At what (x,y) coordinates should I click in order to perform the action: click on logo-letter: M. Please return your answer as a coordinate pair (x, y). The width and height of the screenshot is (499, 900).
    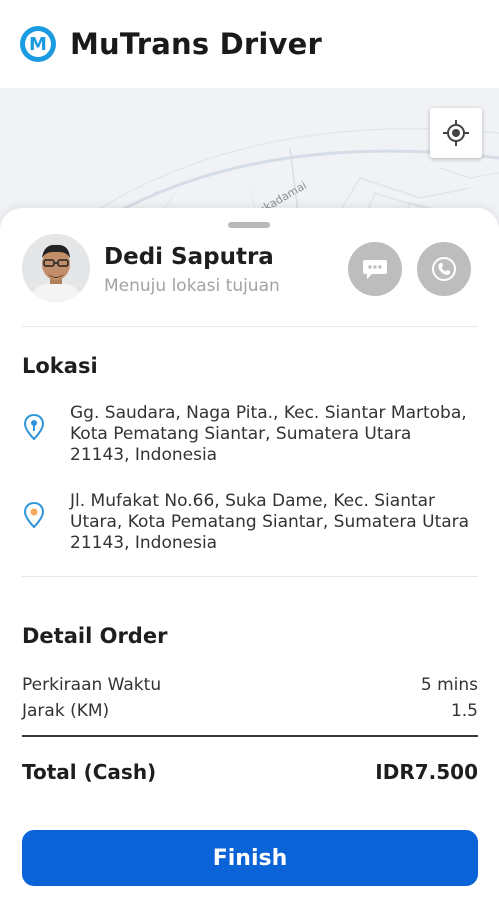
    Looking at the image, I should click on (38, 44).